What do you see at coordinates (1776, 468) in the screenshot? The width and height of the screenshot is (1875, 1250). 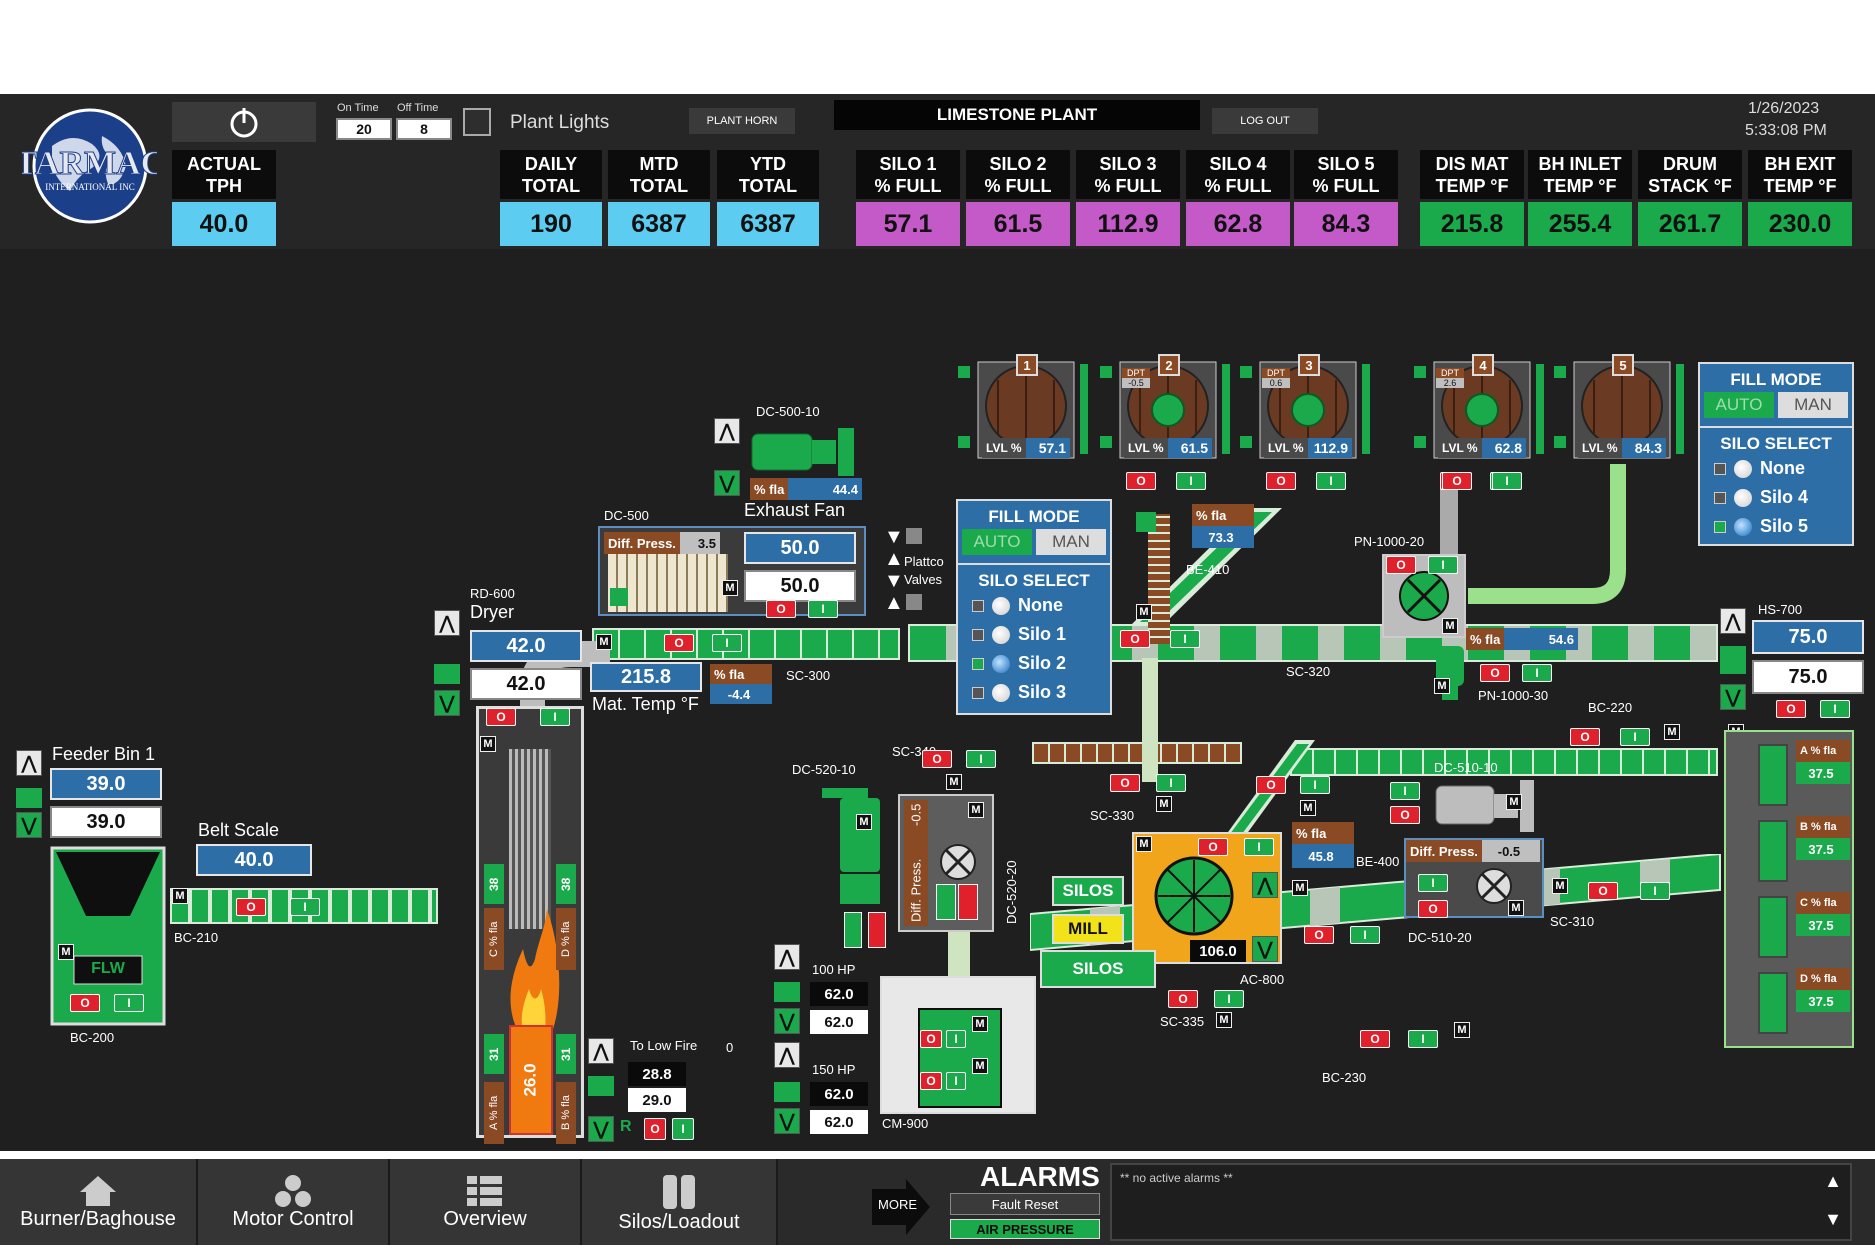 I see `silo-select-option: None` at bounding box center [1776, 468].